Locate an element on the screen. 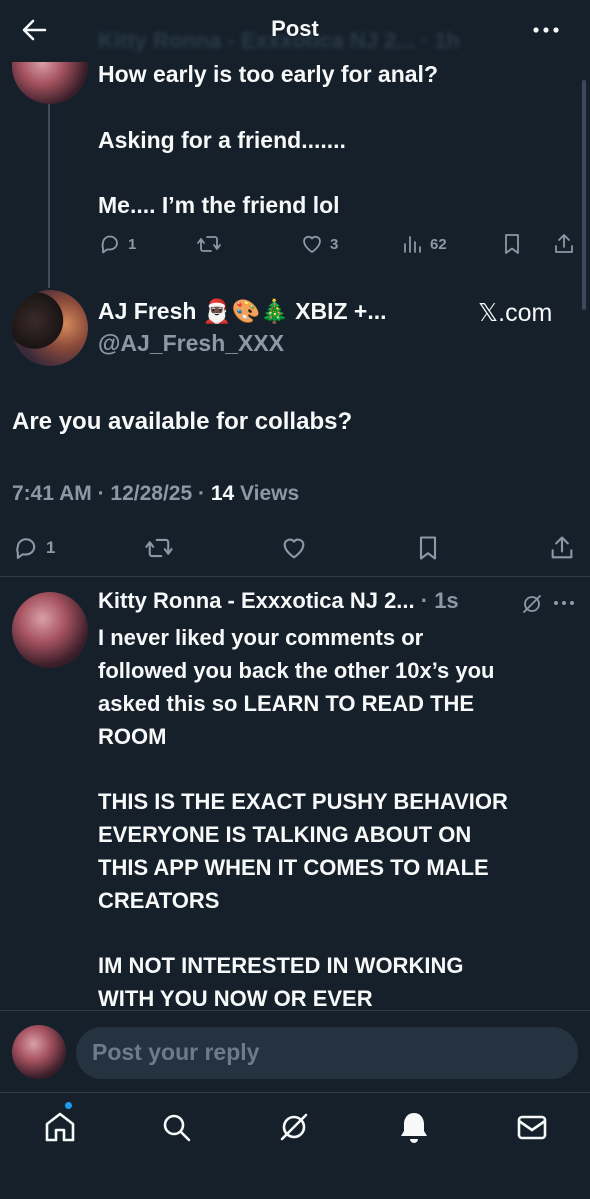  reply-header: Kitty Ronna - Exxxotica NJ 2... · 1s is located at coordinates (278, 601).